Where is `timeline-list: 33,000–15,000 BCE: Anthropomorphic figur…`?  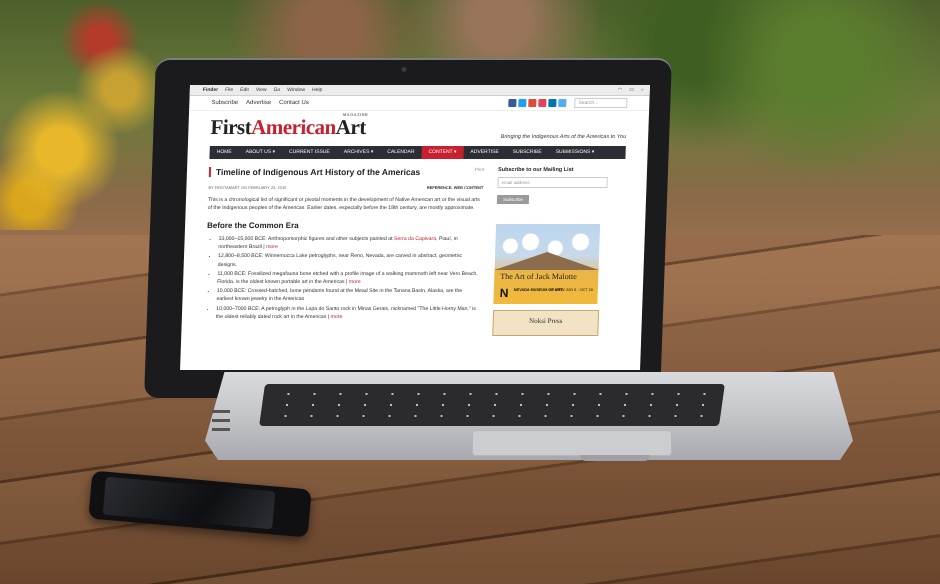 timeline-list: 33,000–15,000 BCE: Anthropomorphic figur… is located at coordinates (343, 278).